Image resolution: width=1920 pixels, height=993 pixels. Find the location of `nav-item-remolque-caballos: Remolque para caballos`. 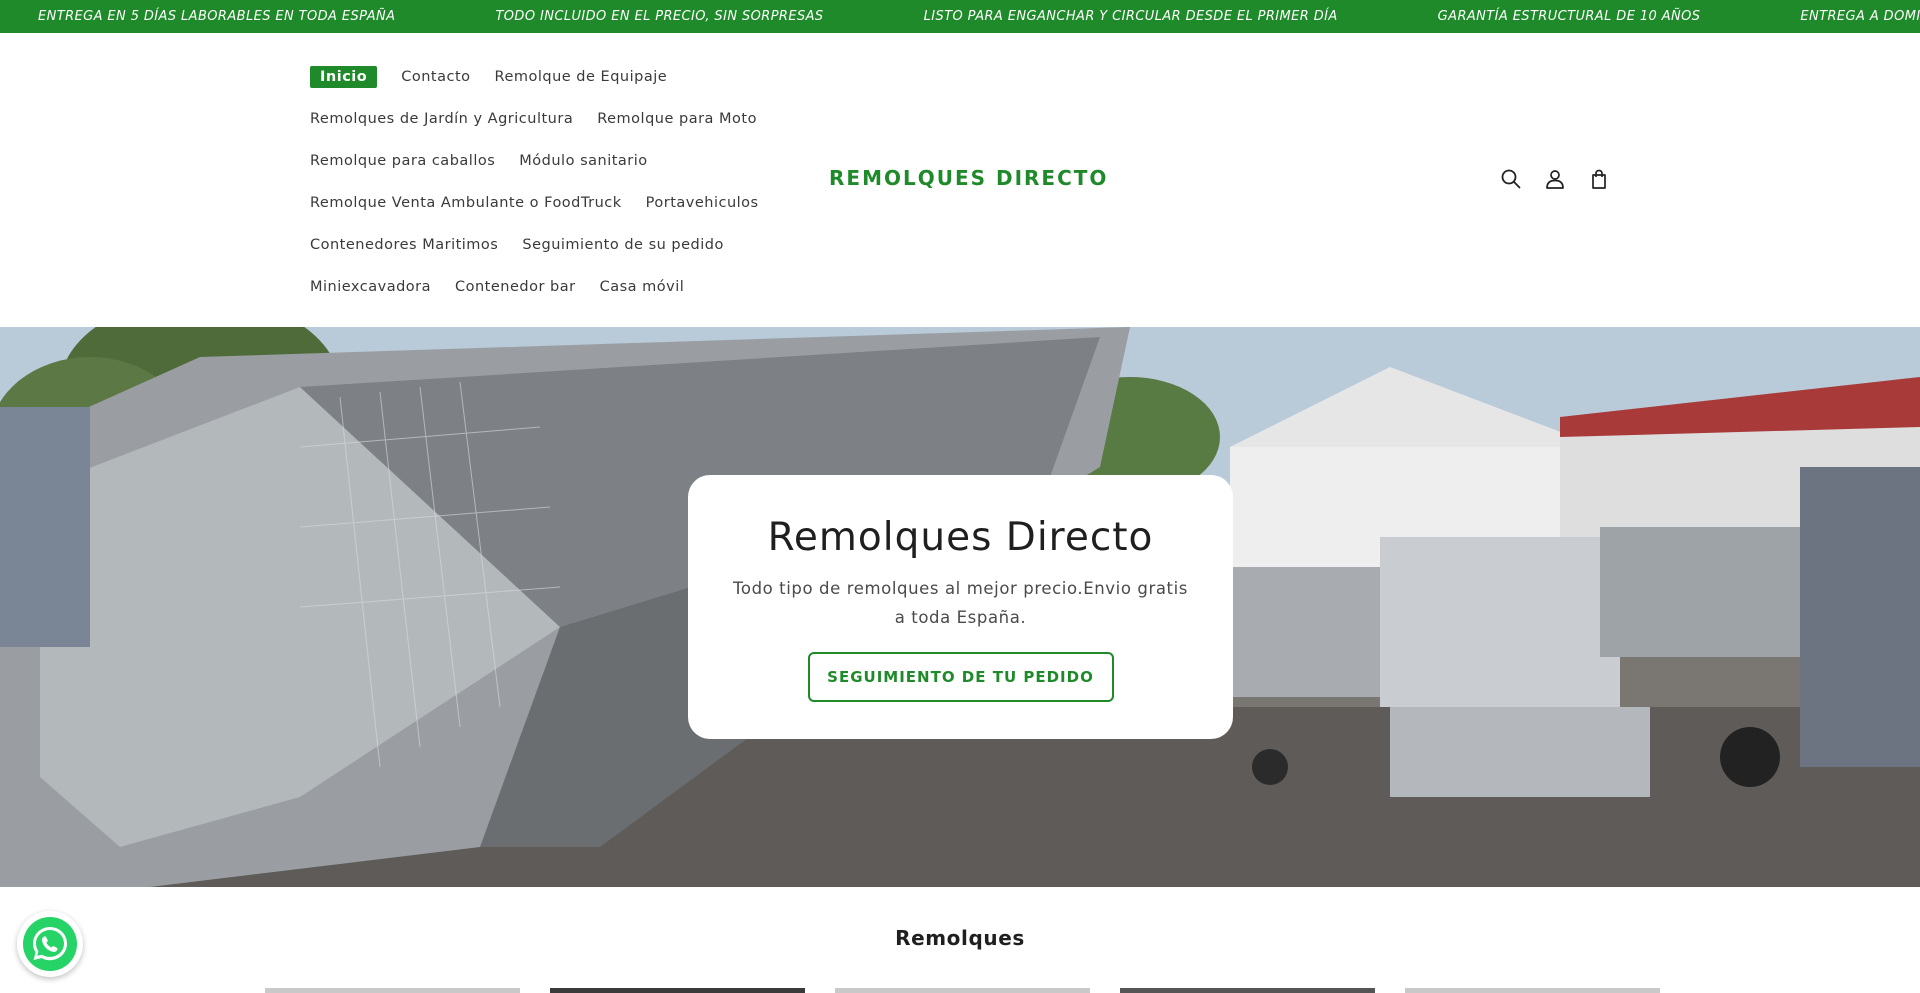

nav-item-remolque-caballos: Remolque para caballos is located at coordinates (402, 161).